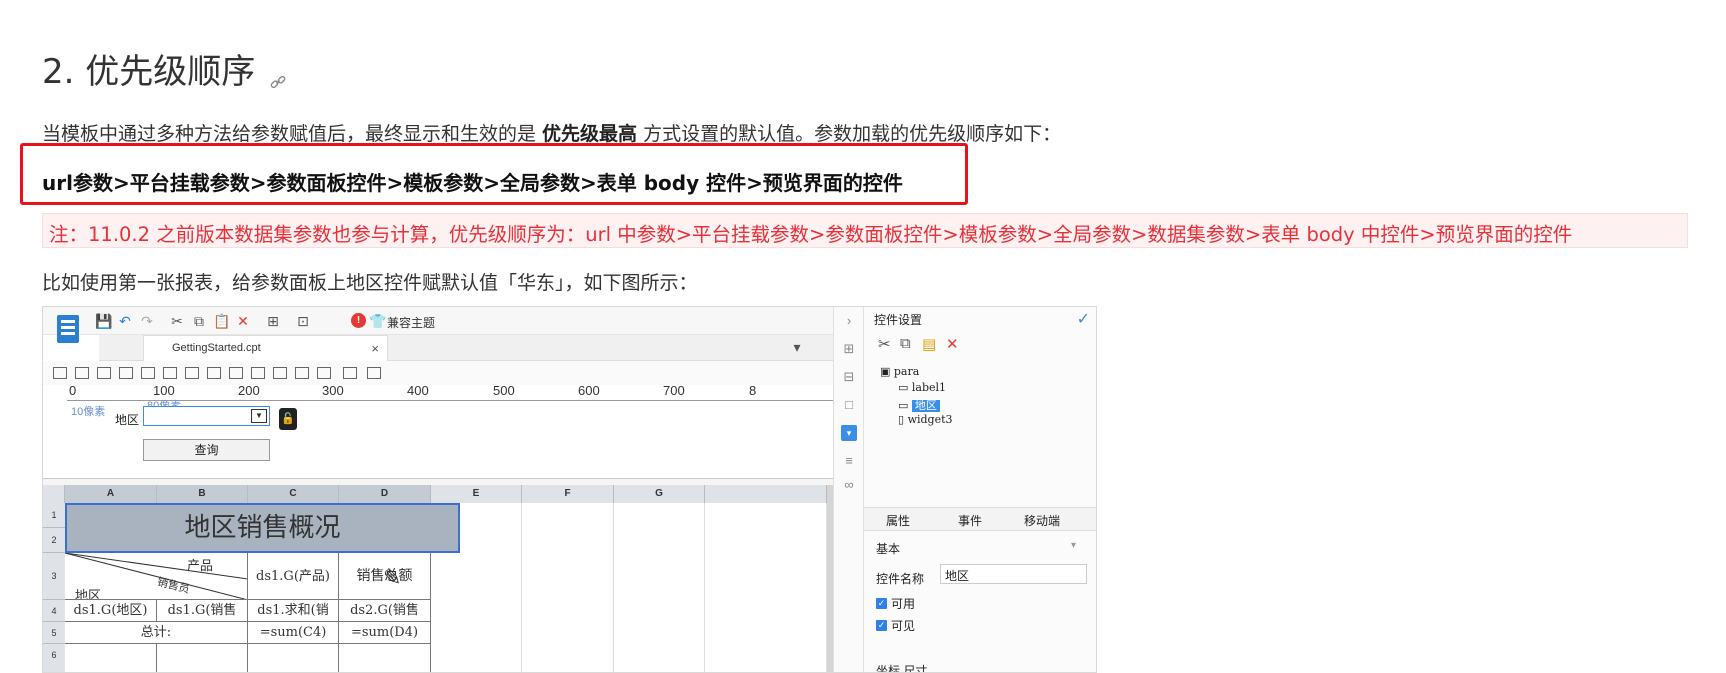  I want to click on delete-icon: ✕, so click(243, 321).